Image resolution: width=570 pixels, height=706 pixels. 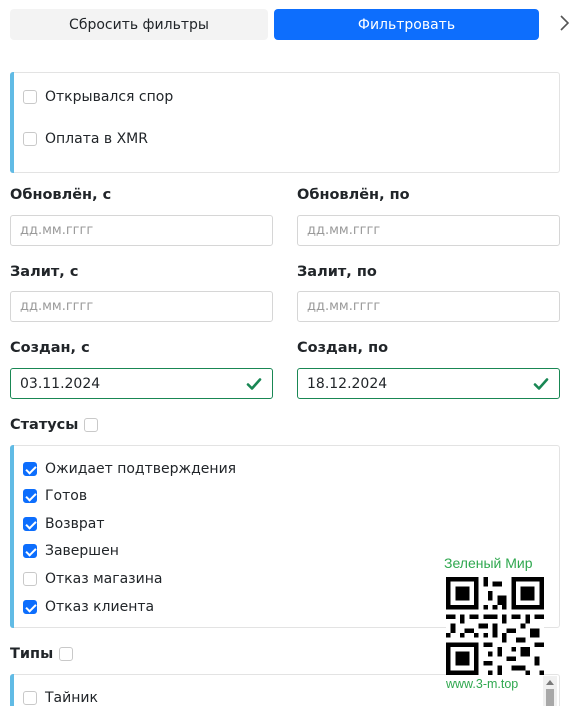 I want to click on type-item: Тайник, so click(x=60, y=697).